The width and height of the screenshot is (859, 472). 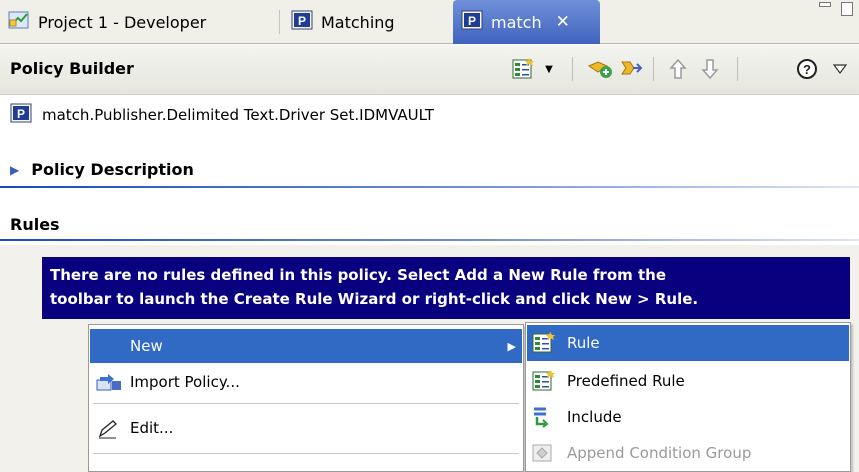 I want to click on menu-item-rule: Rule, so click(x=688, y=343).